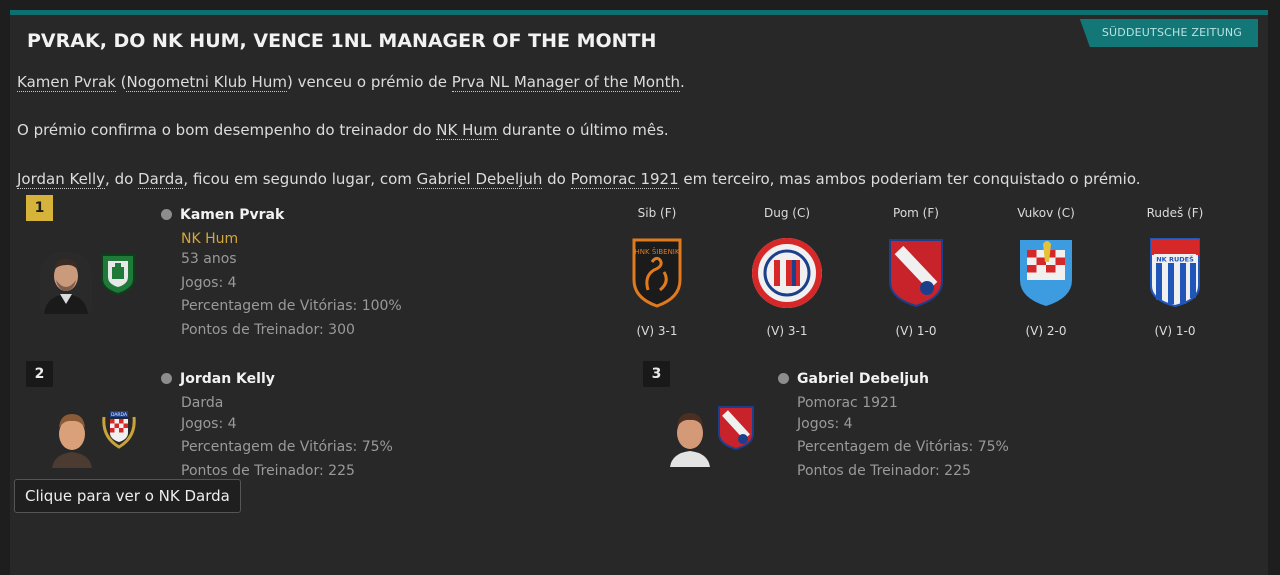  Describe the element at coordinates (565, 82) in the screenshot. I see `link-award: Prva NL Manager of the Month` at that location.